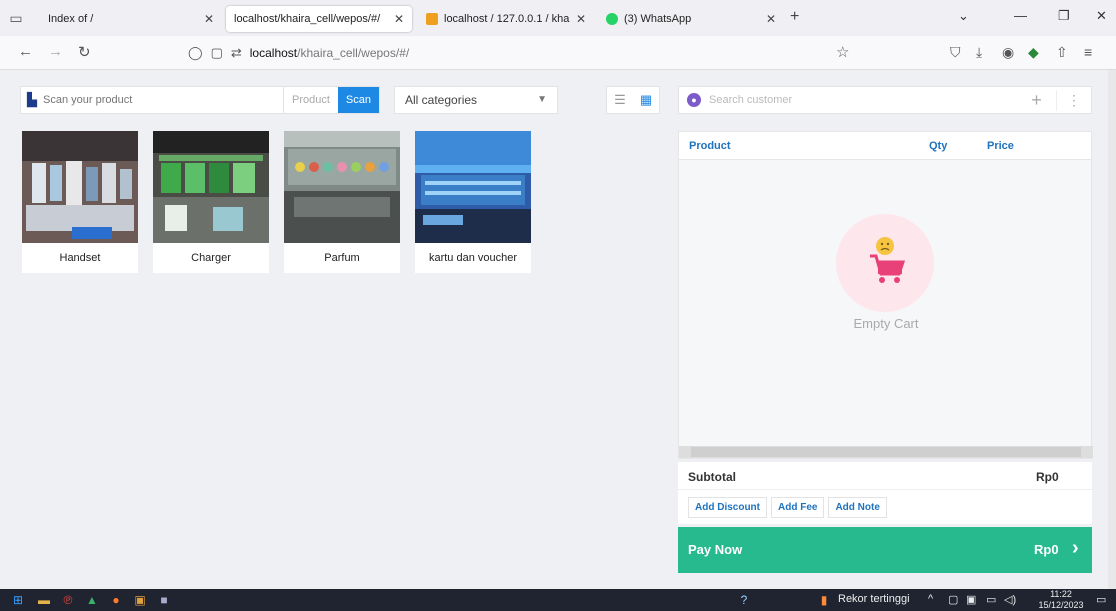  I want to click on product-card-parfum: Parfum, so click(342, 202).